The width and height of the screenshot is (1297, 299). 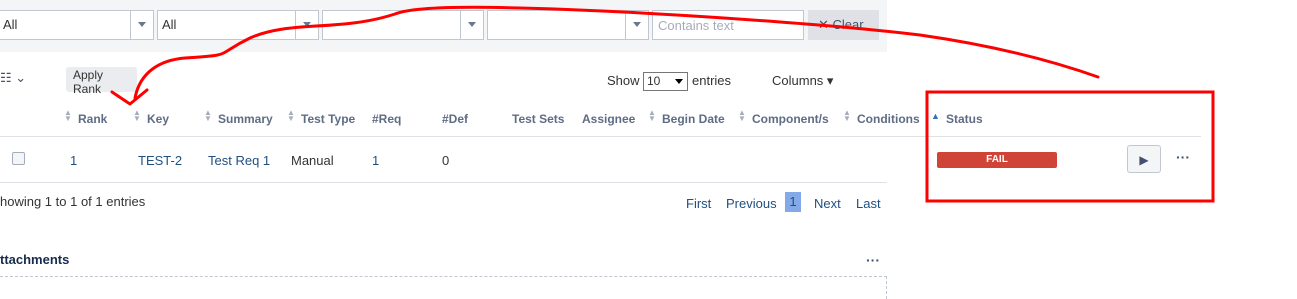 What do you see at coordinates (728, 25) in the screenshot?
I see `contains-text-input` at bounding box center [728, 25].